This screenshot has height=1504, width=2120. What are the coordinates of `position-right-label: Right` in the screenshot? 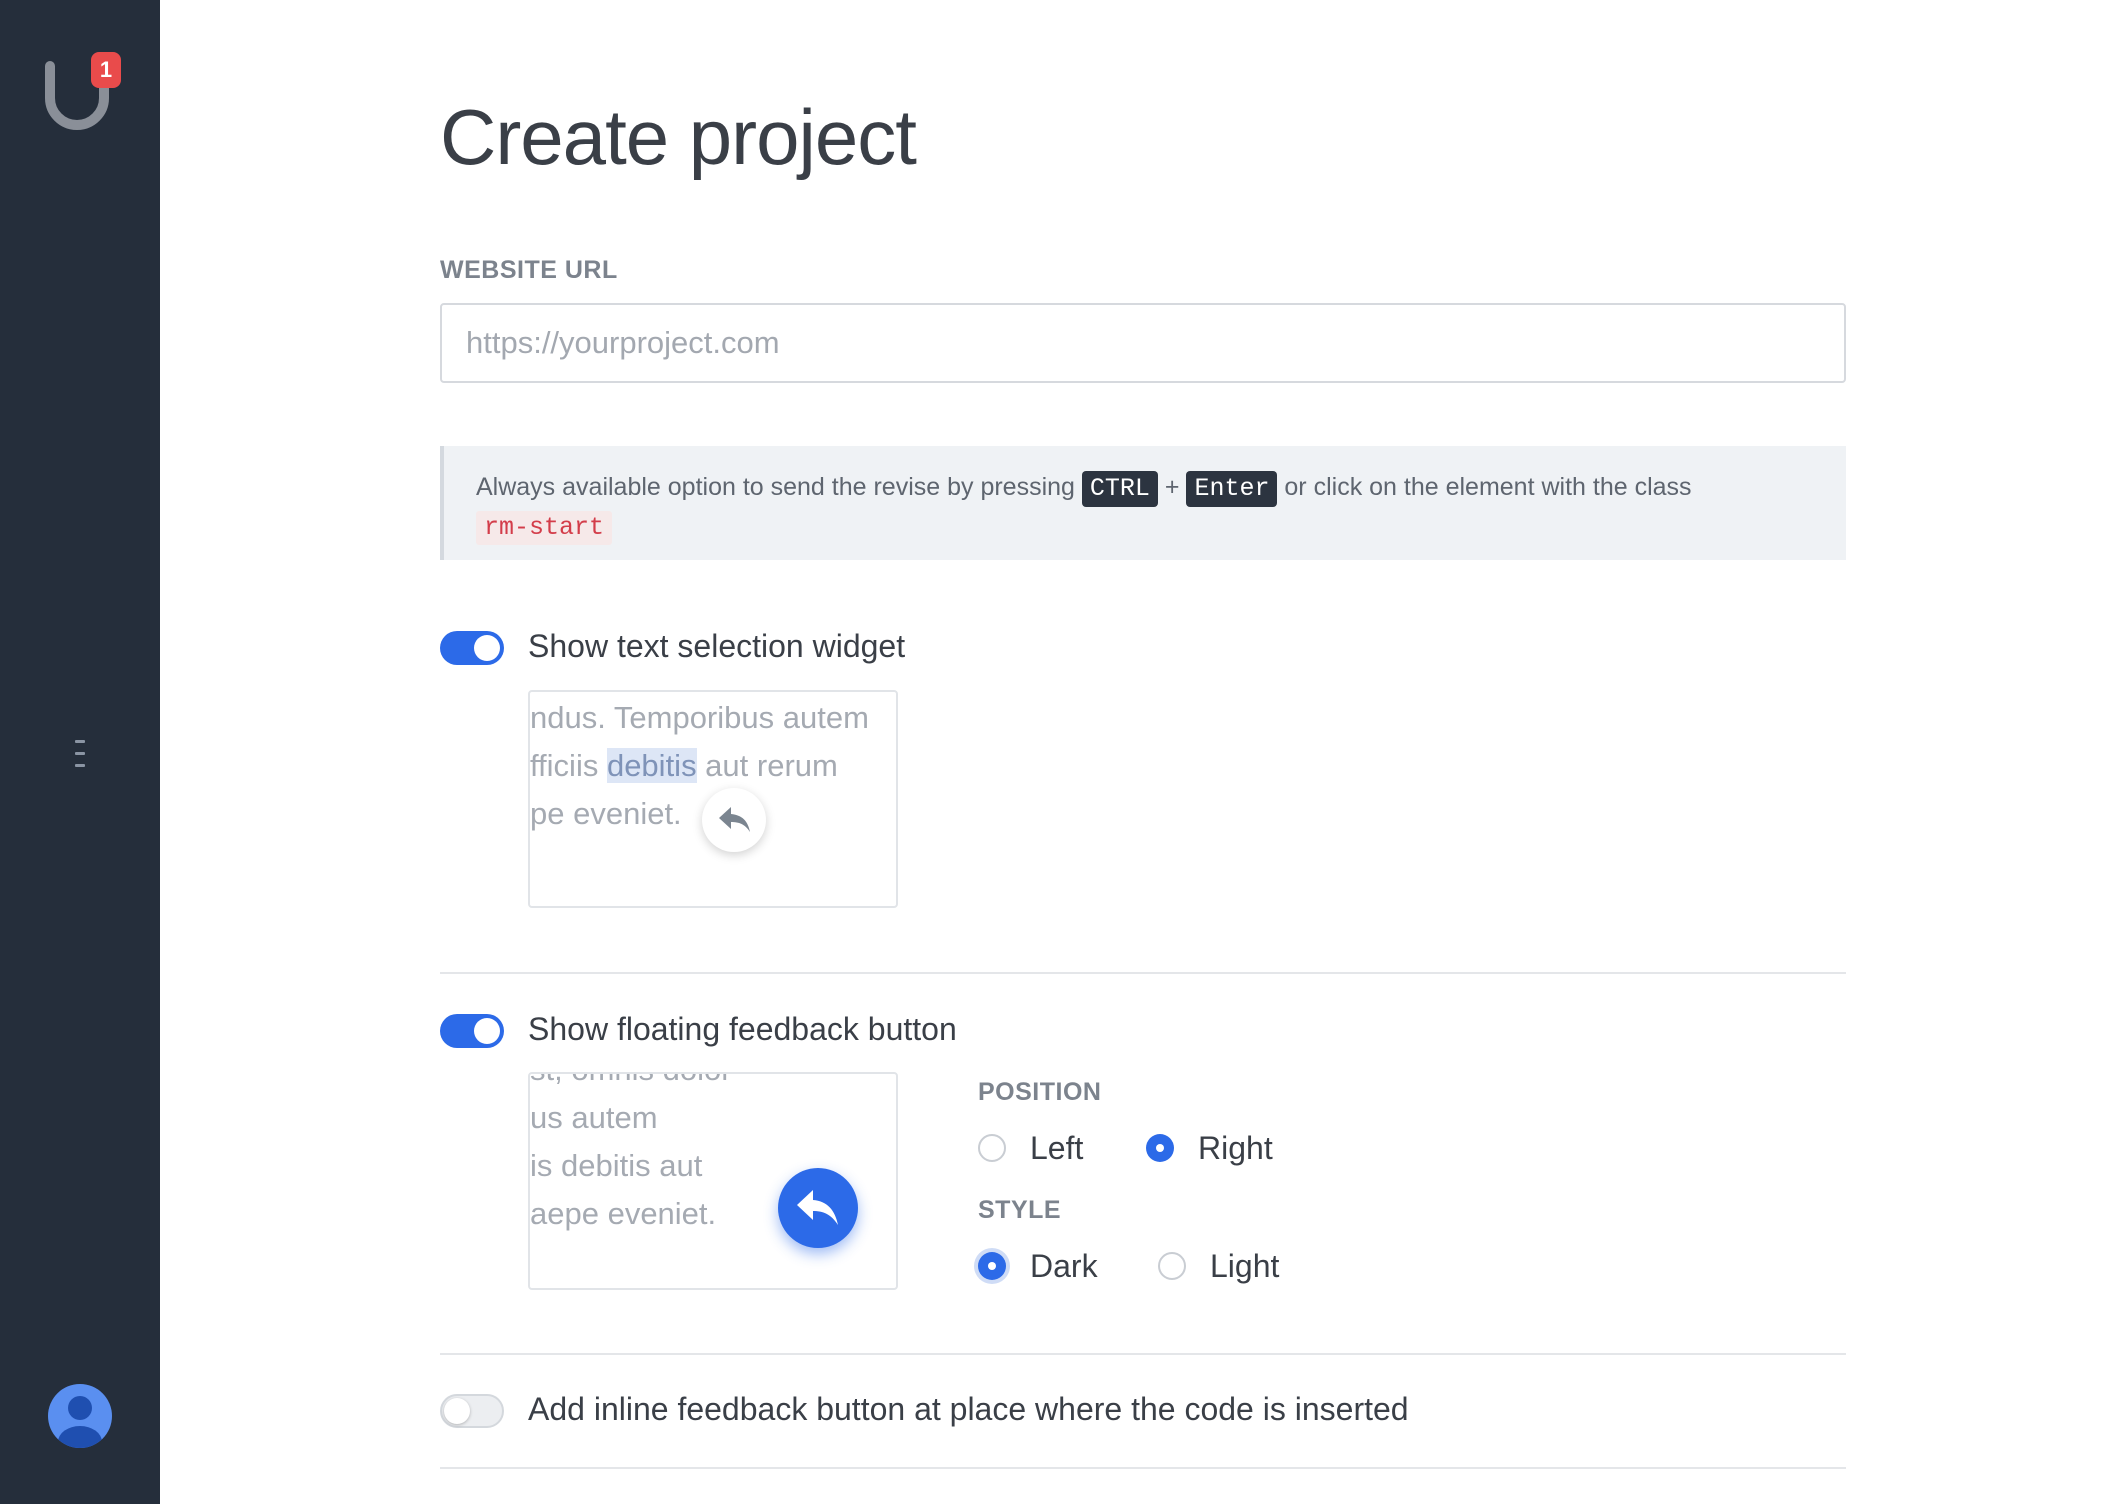 It's located at (1235, 1148).